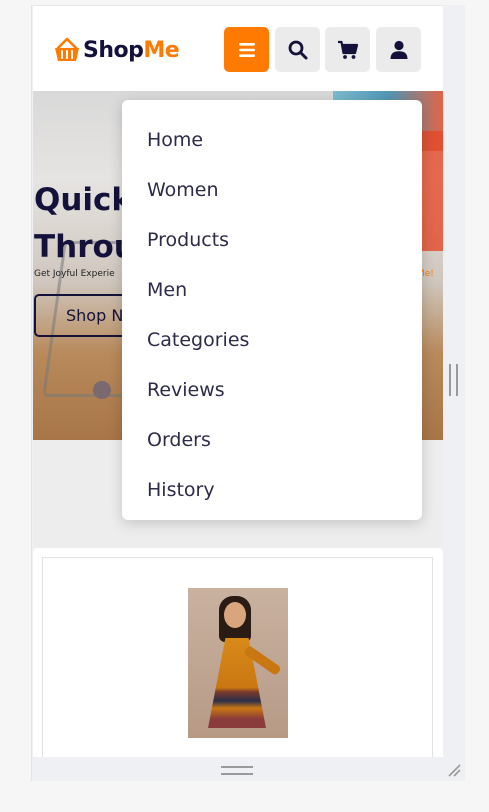 This screenshot has width=489, height=812. I want to click on account-button, so click(398, 49).